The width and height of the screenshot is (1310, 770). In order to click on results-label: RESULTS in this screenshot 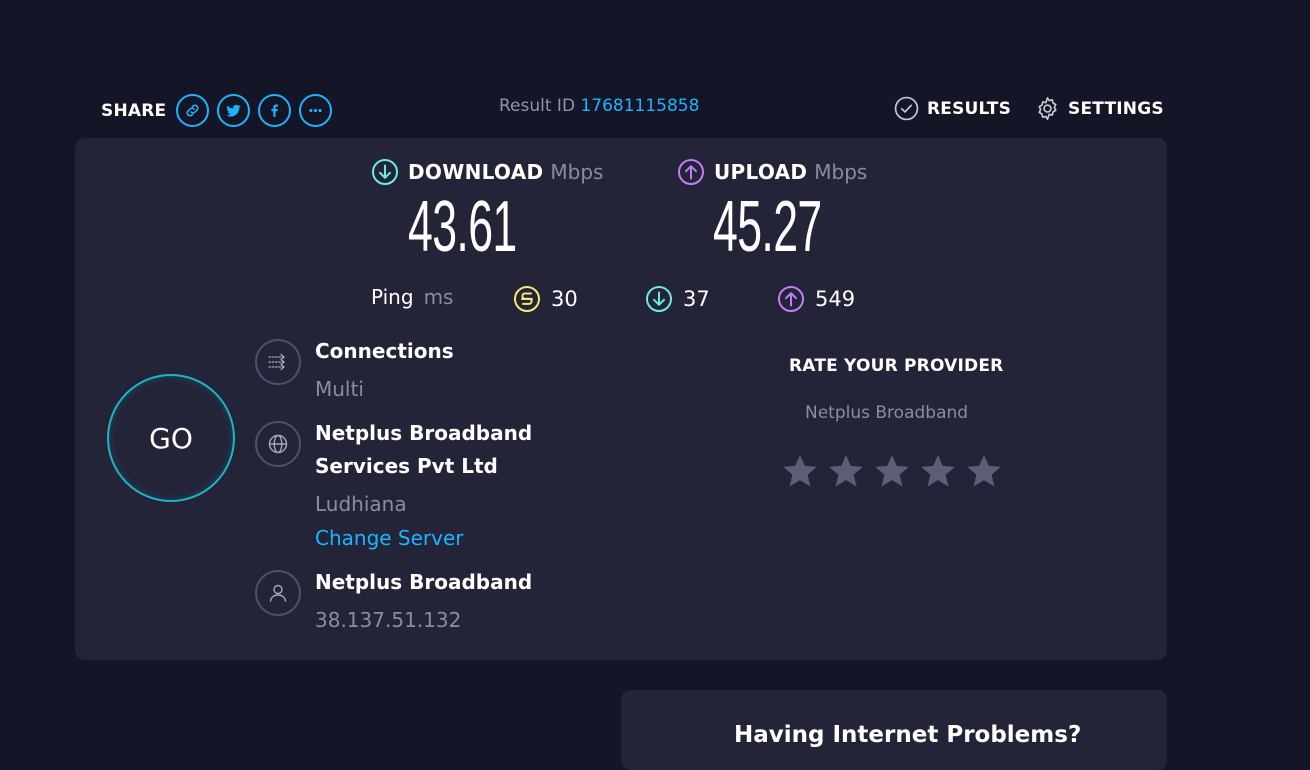, I will do `click(969, 108)`.